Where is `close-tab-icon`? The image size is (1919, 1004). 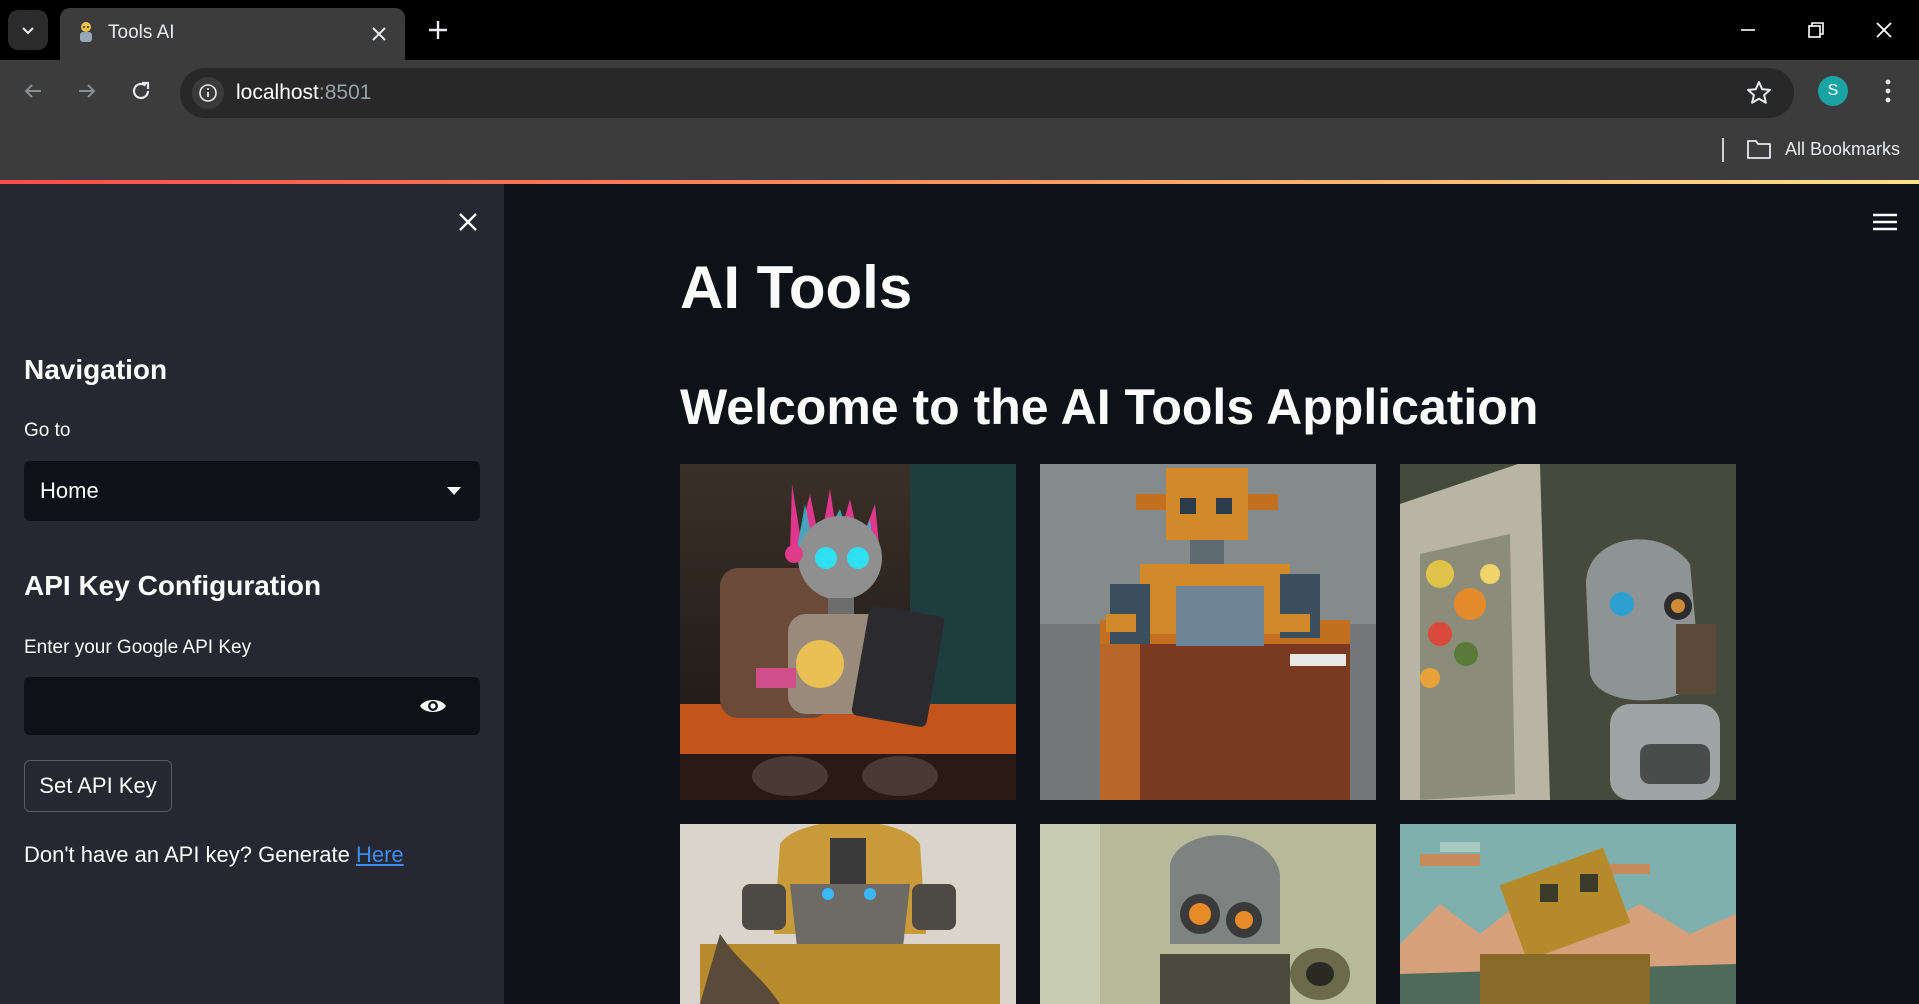
close-tab-icon is located at coordinates (379, 34).